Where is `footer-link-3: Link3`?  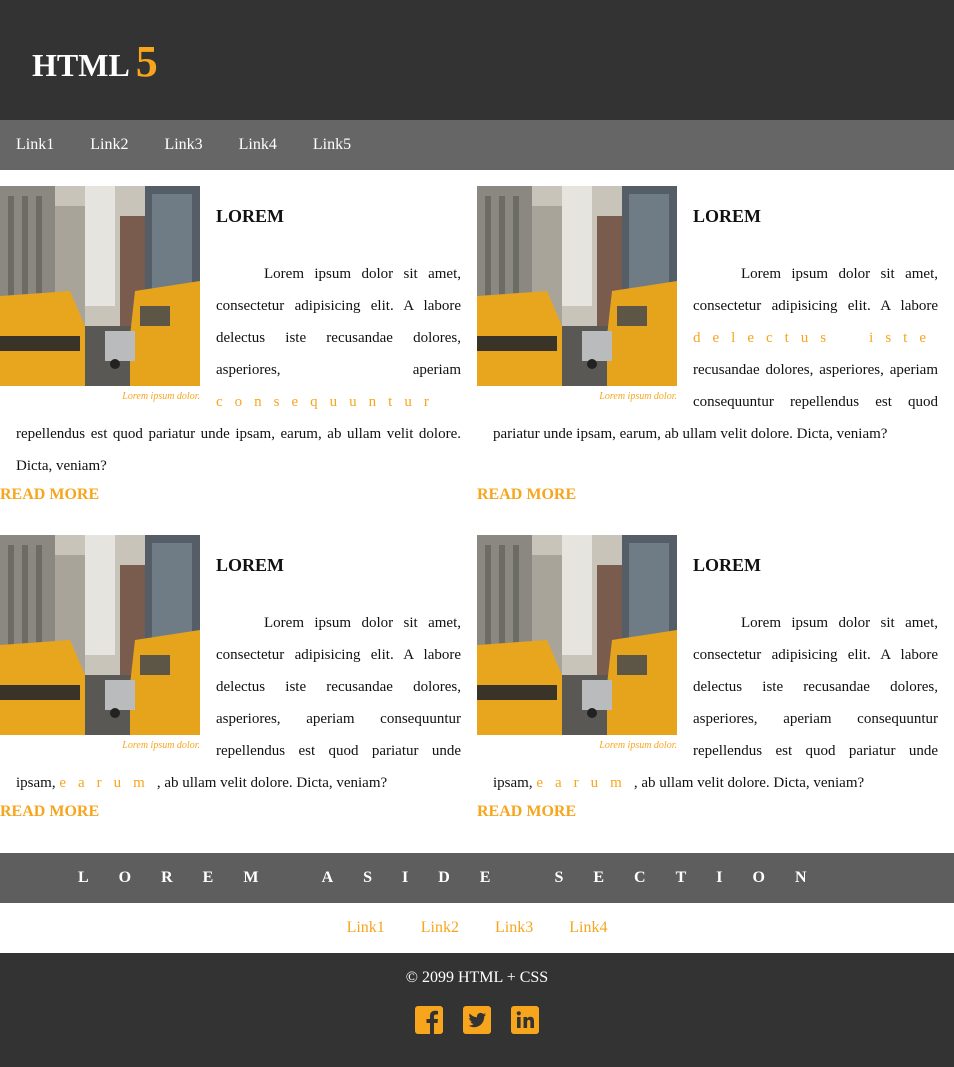 footer-link-3: Link3 is located at coordinates (514, 928).